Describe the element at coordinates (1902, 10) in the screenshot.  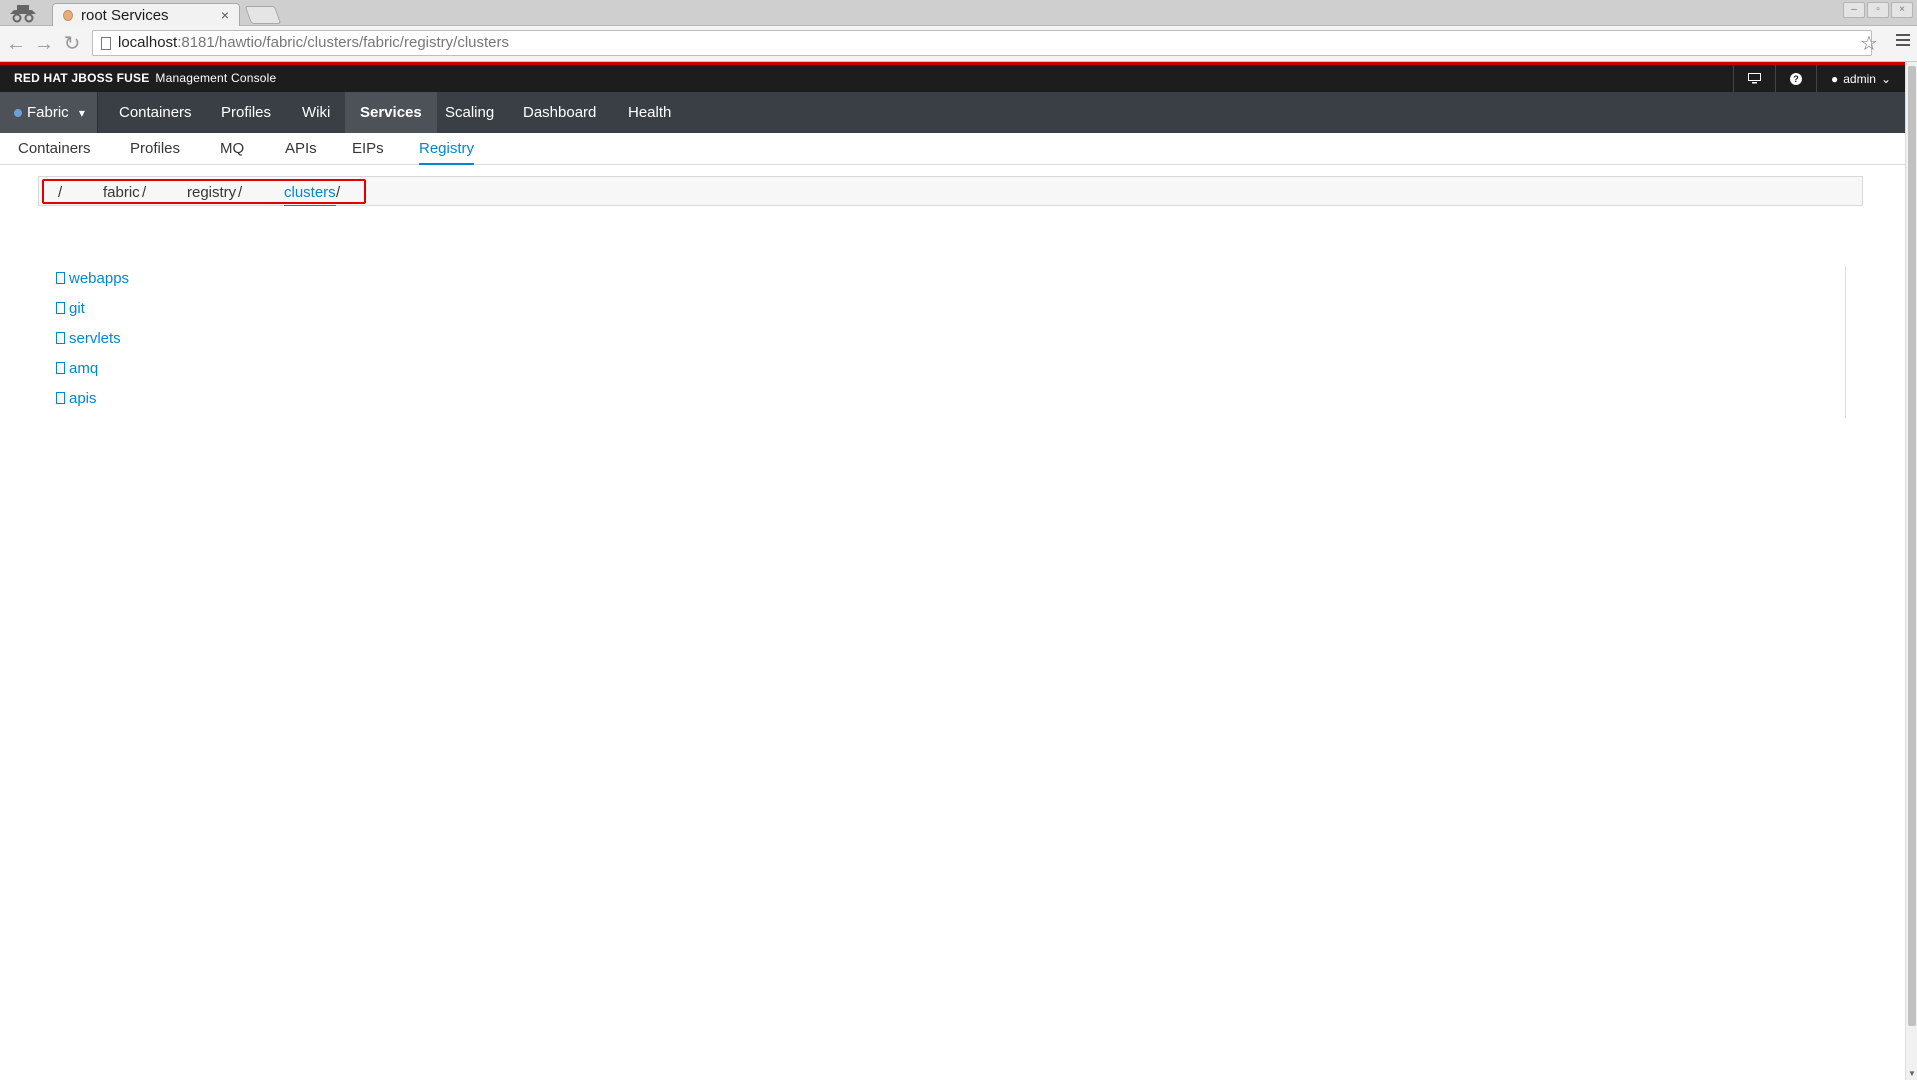
I see `close-window-button: ×` at that location.